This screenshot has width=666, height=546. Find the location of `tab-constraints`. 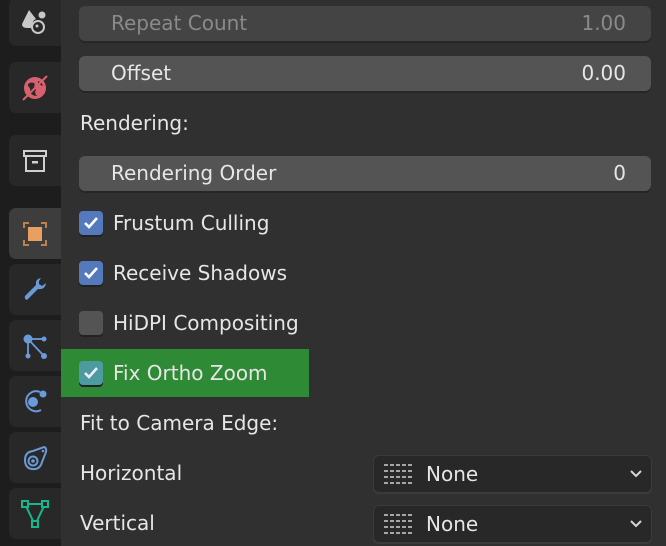

tab-constraints is located at coordinates (35, 457).